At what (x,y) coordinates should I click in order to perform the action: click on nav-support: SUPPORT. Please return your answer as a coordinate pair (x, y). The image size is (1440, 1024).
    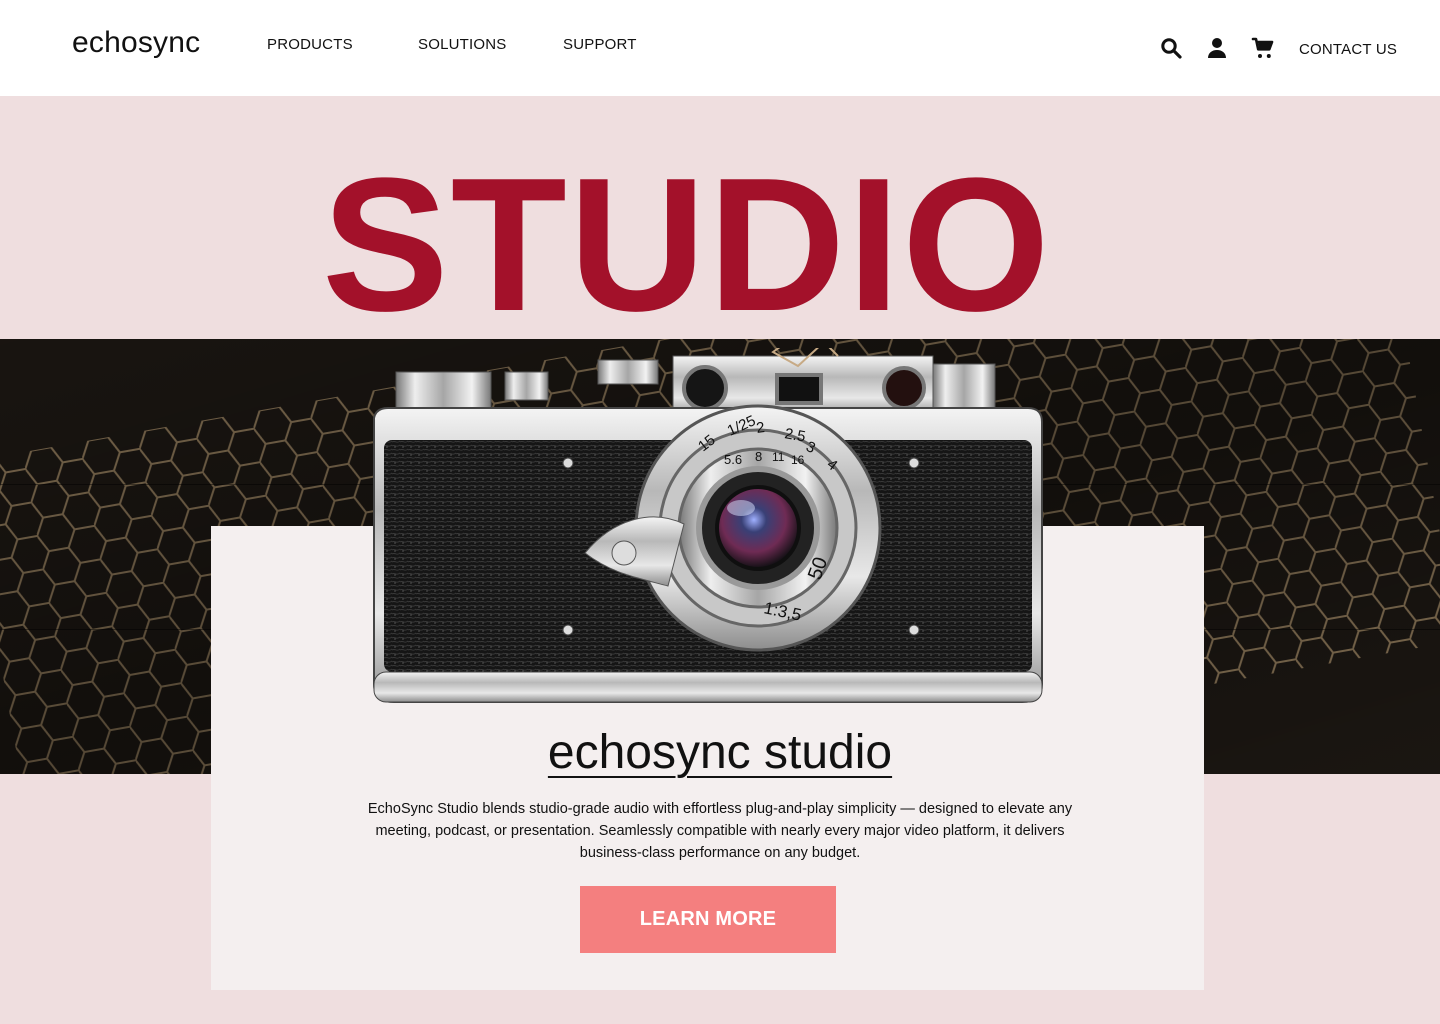
    Looking at the image, I should click on (600, 44).